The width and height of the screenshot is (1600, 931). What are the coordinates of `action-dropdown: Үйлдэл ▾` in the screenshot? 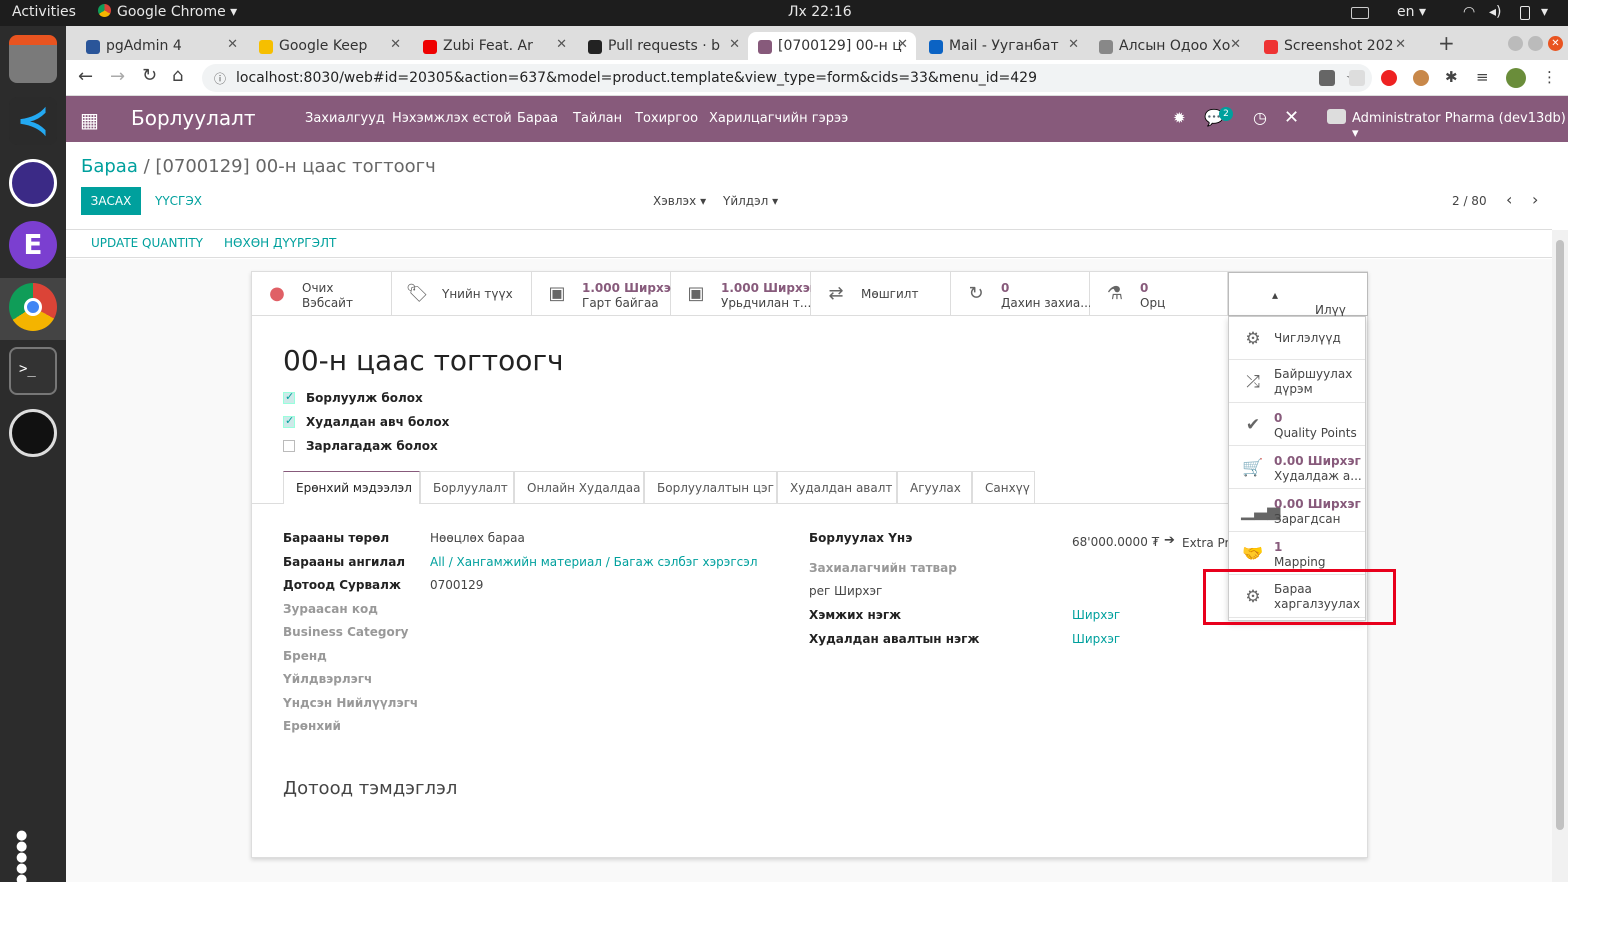 It's located at (750, 201).